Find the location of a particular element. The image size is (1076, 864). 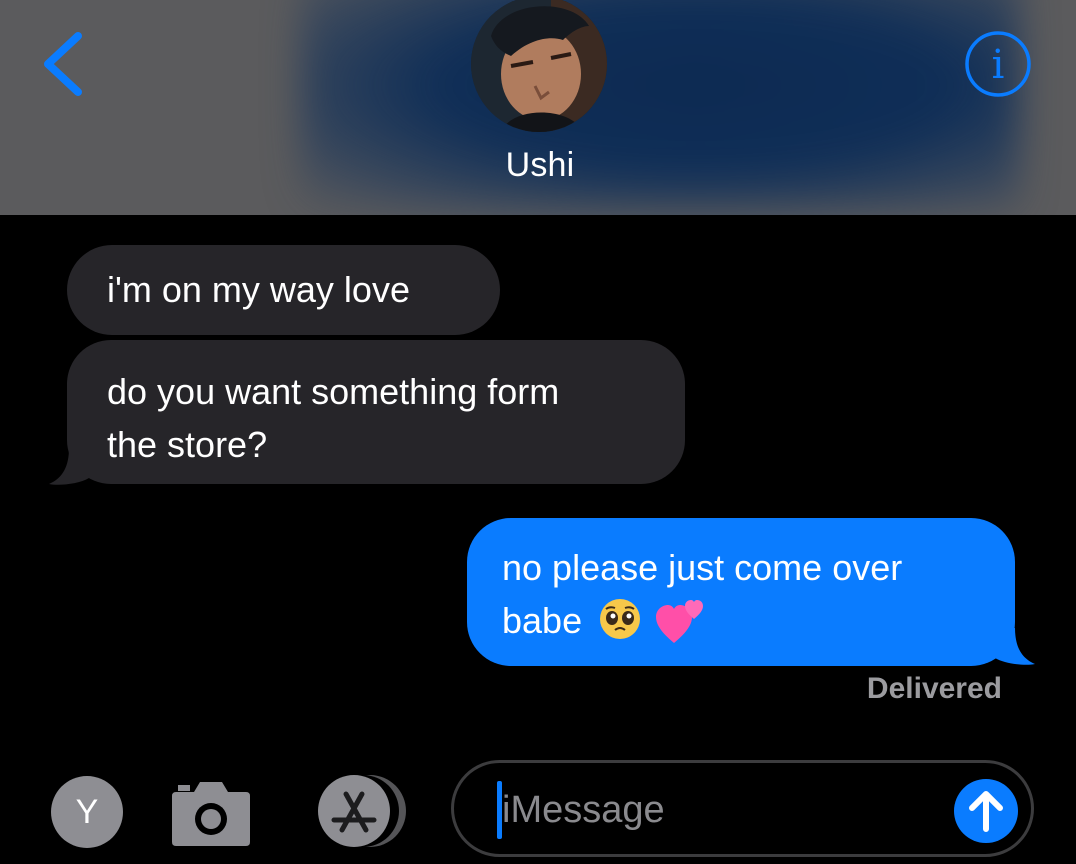

memoji-avatar-button: Y is located at coordinates (87, 812).